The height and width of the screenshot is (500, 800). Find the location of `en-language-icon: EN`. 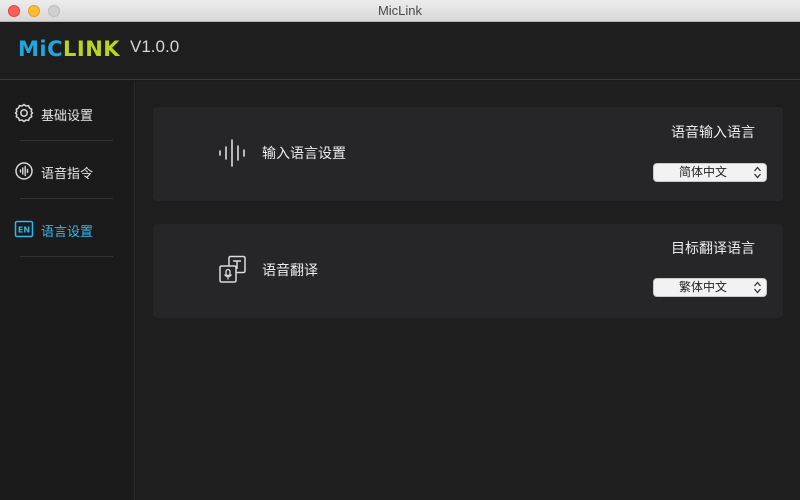

en-language-icon: EN is located at coordinates (24, 229).